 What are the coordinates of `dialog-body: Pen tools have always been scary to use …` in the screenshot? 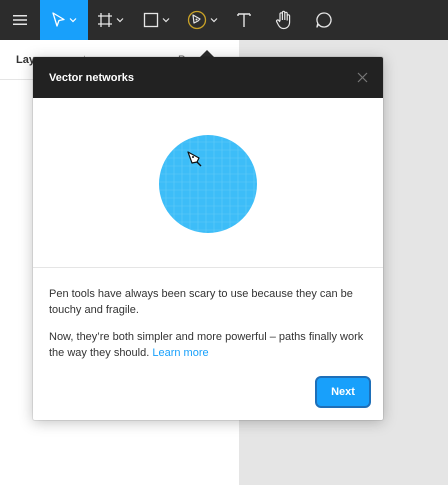 It's located at (208, 314).